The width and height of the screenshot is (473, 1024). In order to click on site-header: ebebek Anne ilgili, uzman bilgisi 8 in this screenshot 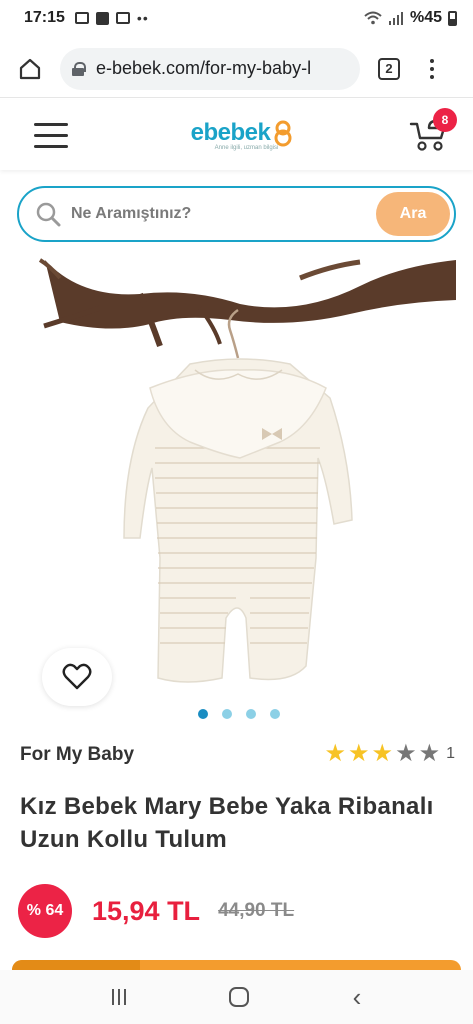, I will do `click(236, 135)`.